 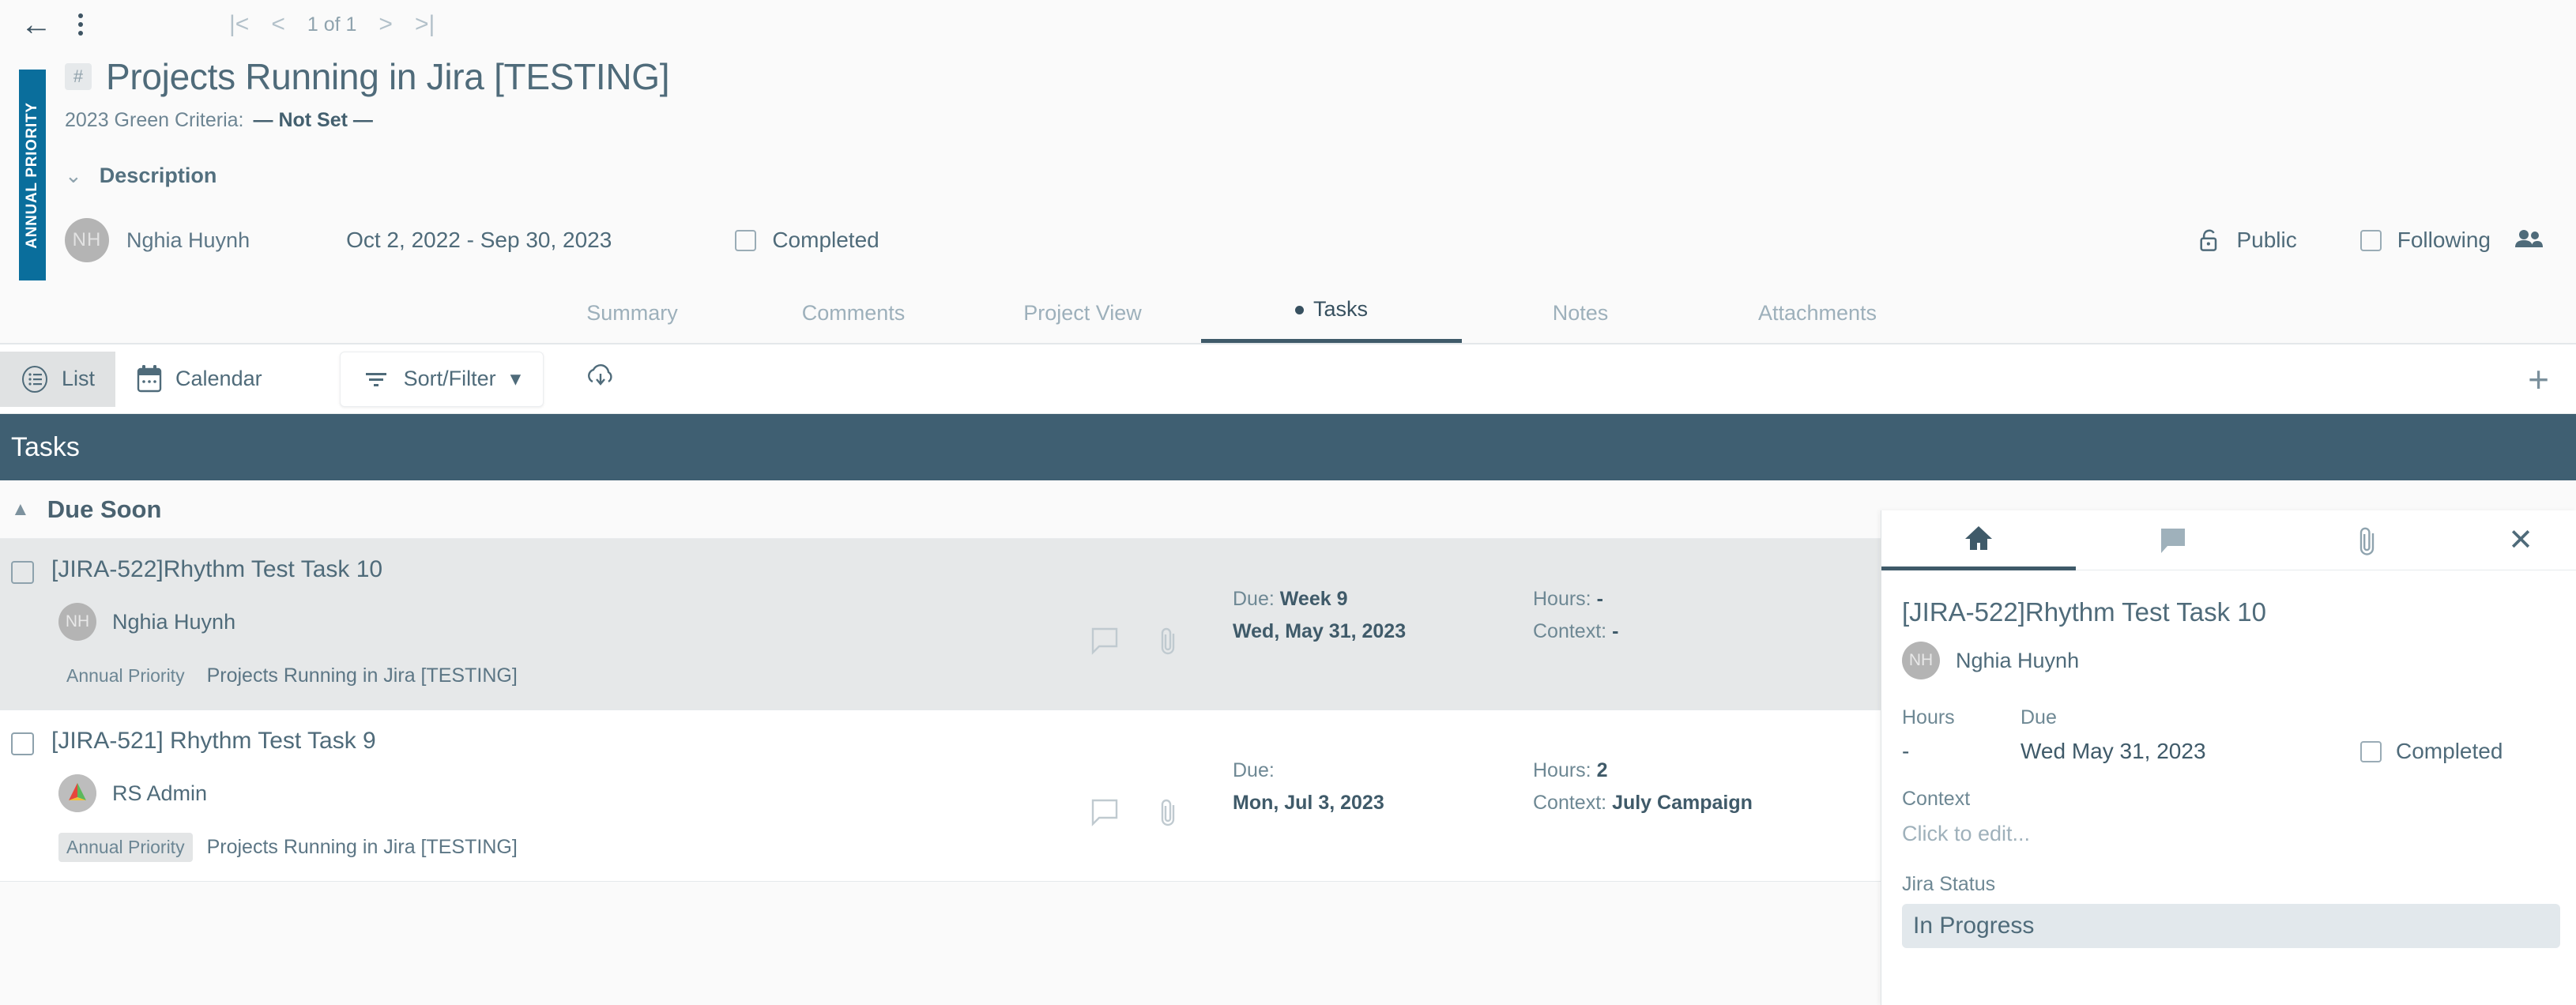 I want to click on panel-tab-comments, so click(x=2173, y=540).